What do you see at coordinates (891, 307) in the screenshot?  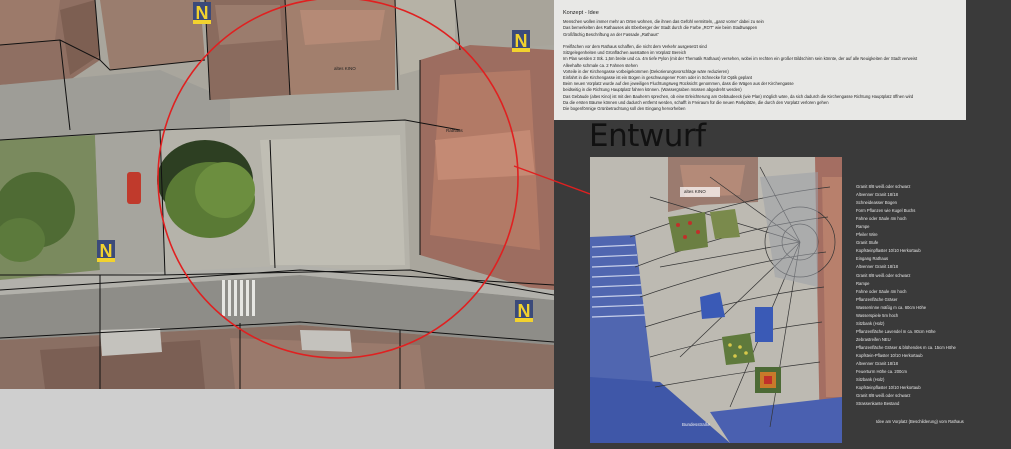 I see `legend-item: Wasserrinne mäßig m ca. 60cm Höhe` at bounding box center [891, 307].